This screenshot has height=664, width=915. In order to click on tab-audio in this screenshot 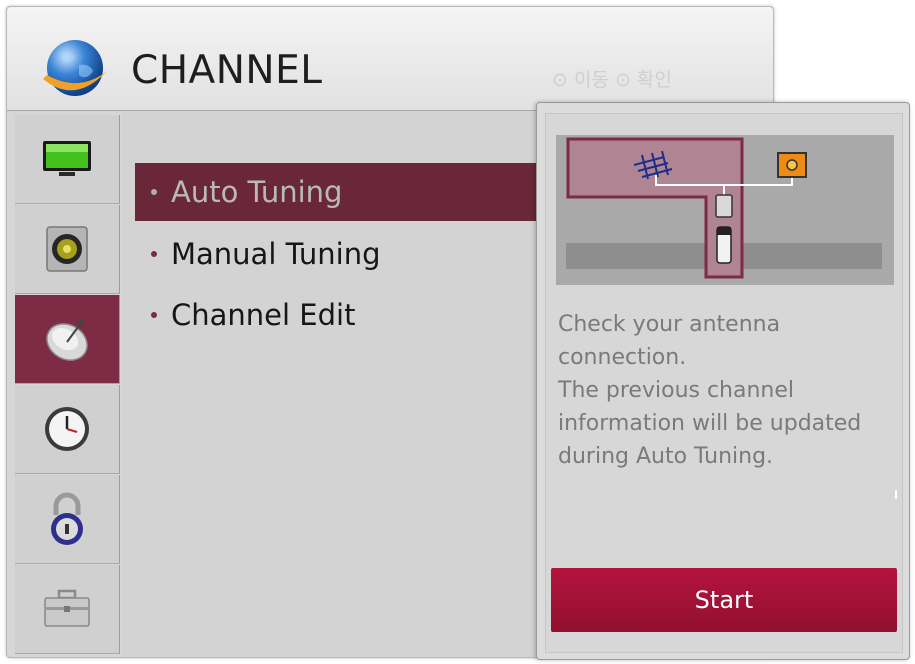, I will do `click(67, 249)`.